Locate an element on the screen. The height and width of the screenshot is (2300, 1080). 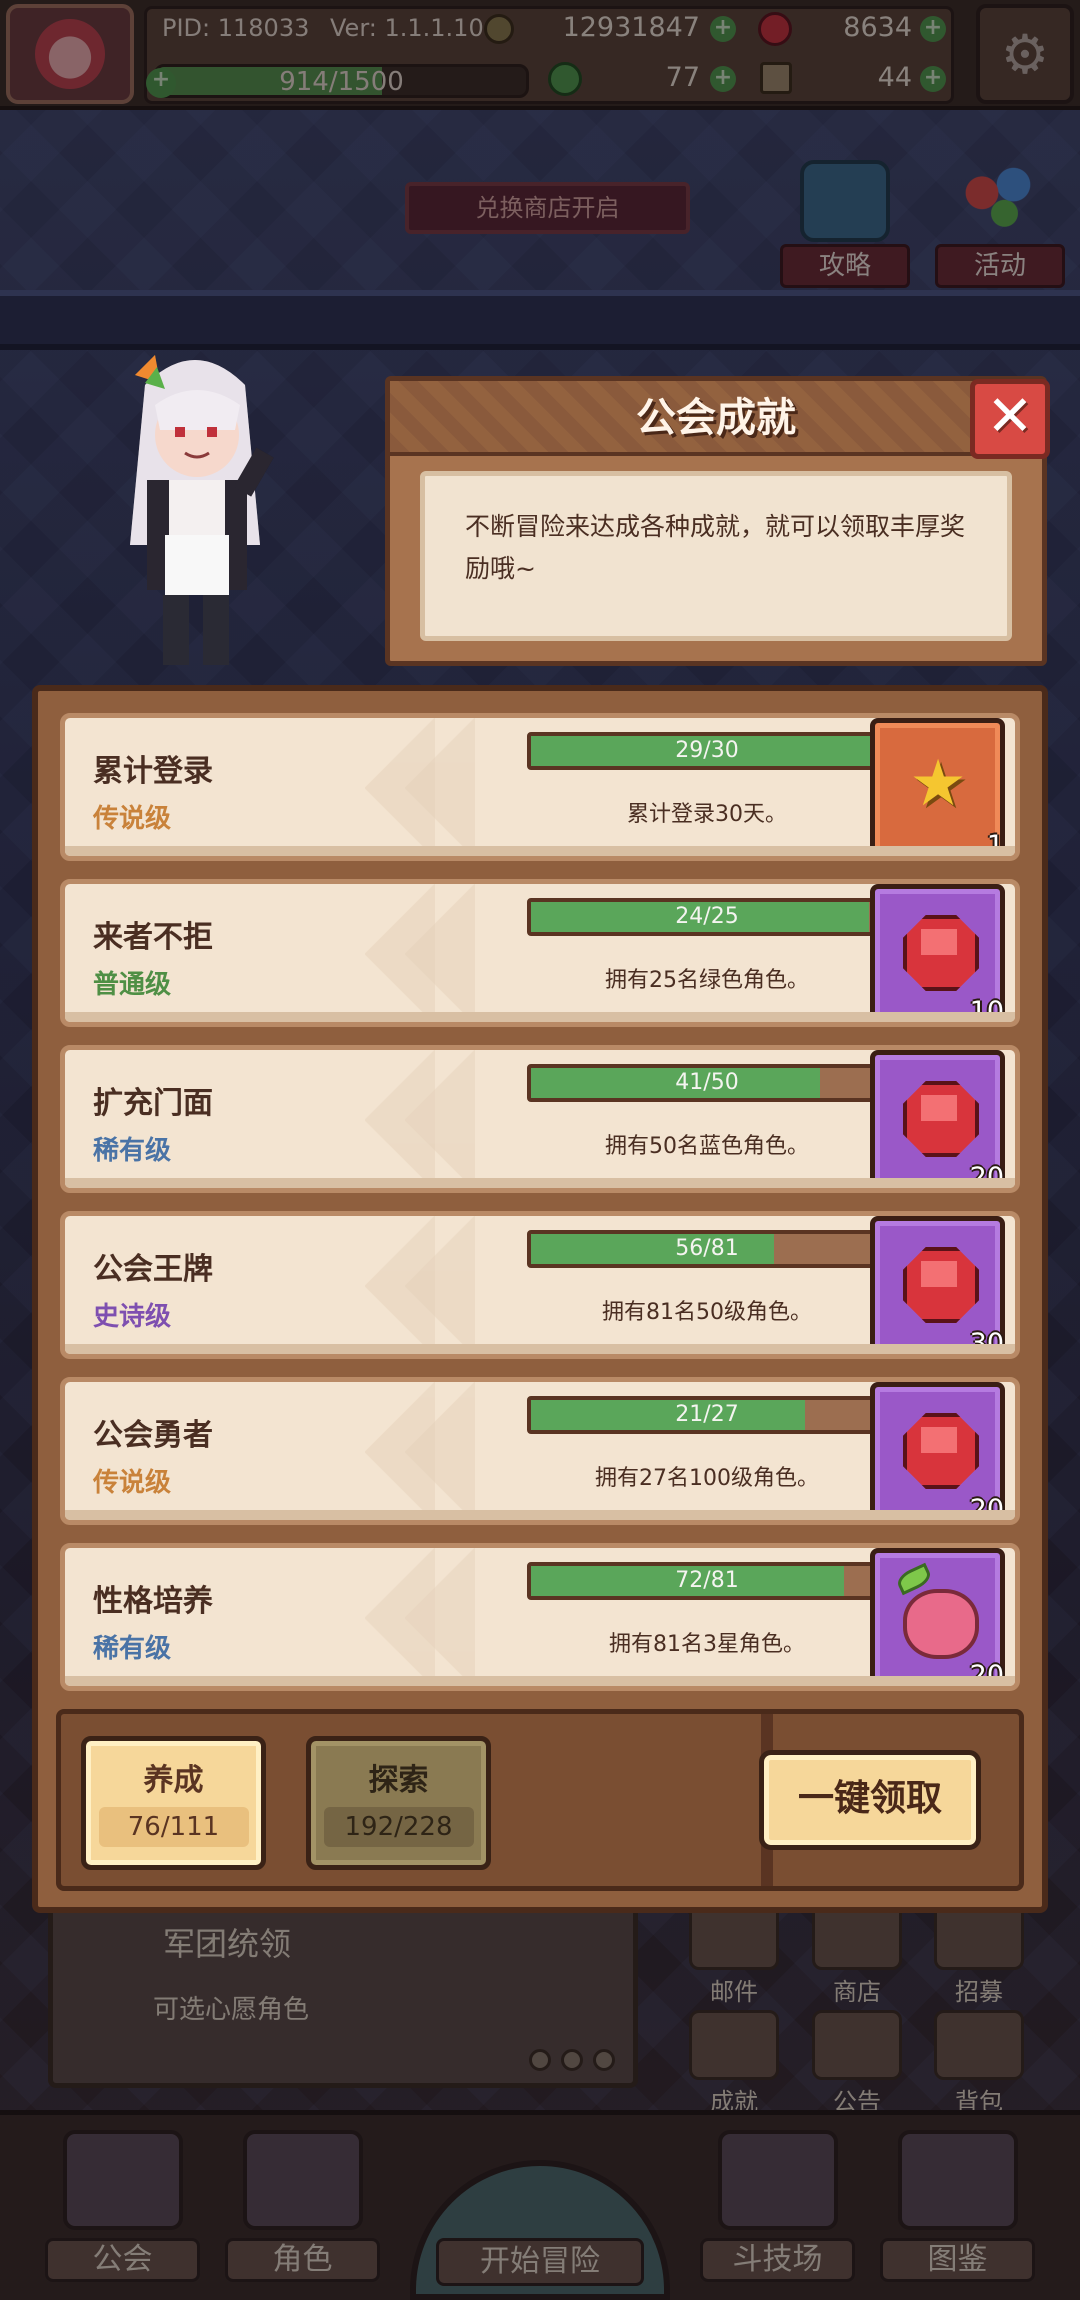
achievement-progress-bar: 29/30 is located at coordinates (707, 751).